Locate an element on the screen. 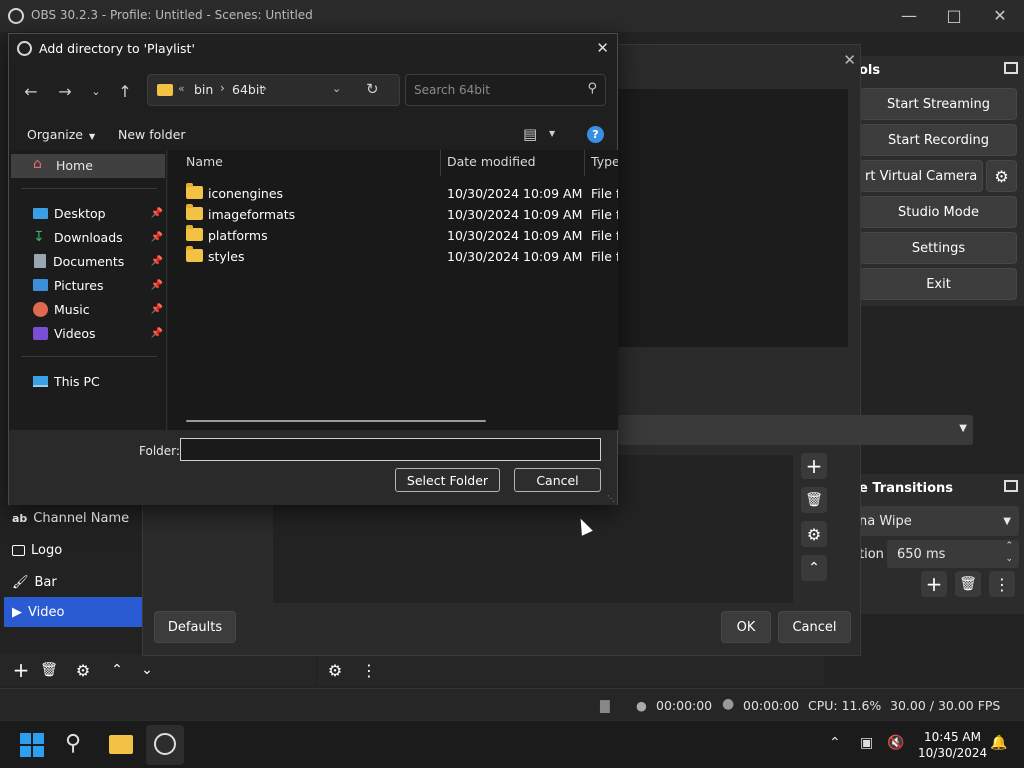 The height and width of the screenshot is (768, 1024). transition-select-value: na Wipe is located at coordinates (885, 521).